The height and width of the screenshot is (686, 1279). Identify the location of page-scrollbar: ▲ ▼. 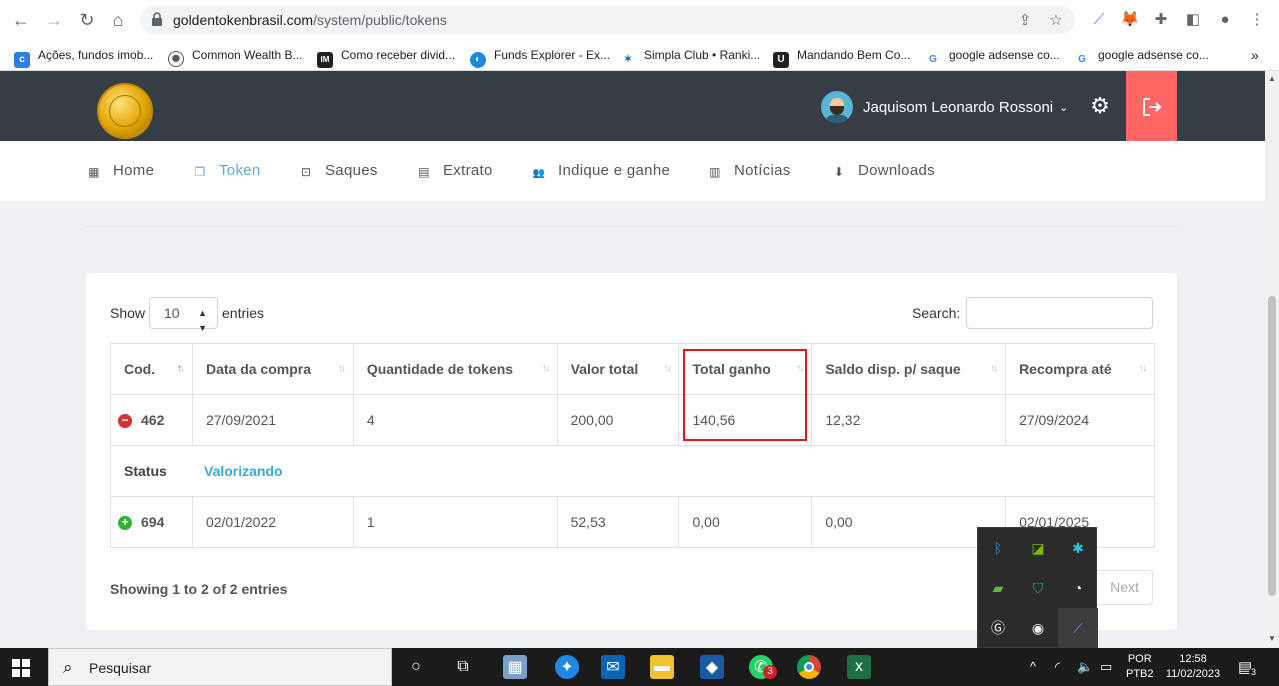
(1272, 359).